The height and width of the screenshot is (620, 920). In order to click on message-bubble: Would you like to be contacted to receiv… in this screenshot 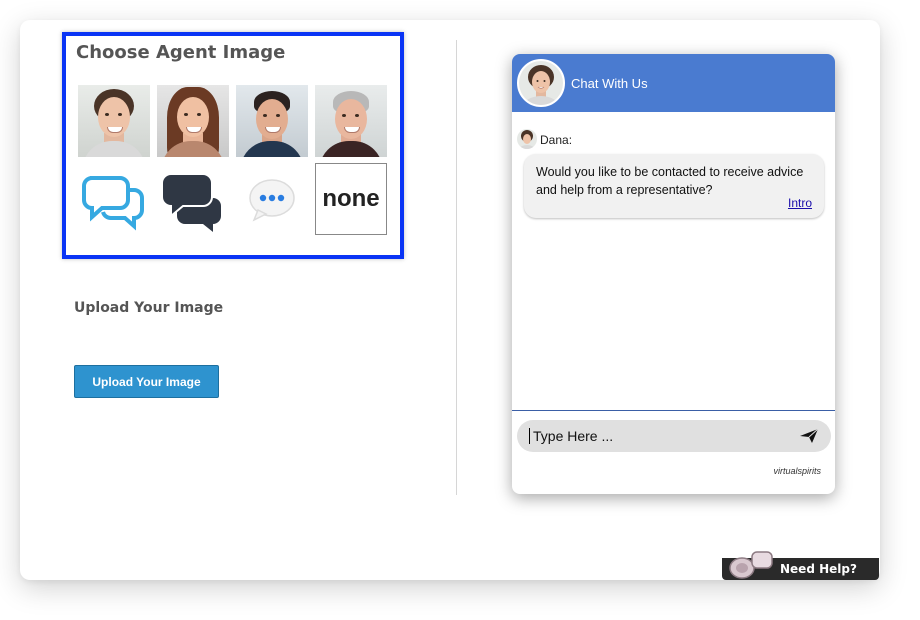, I will do `click(674, 186)`.